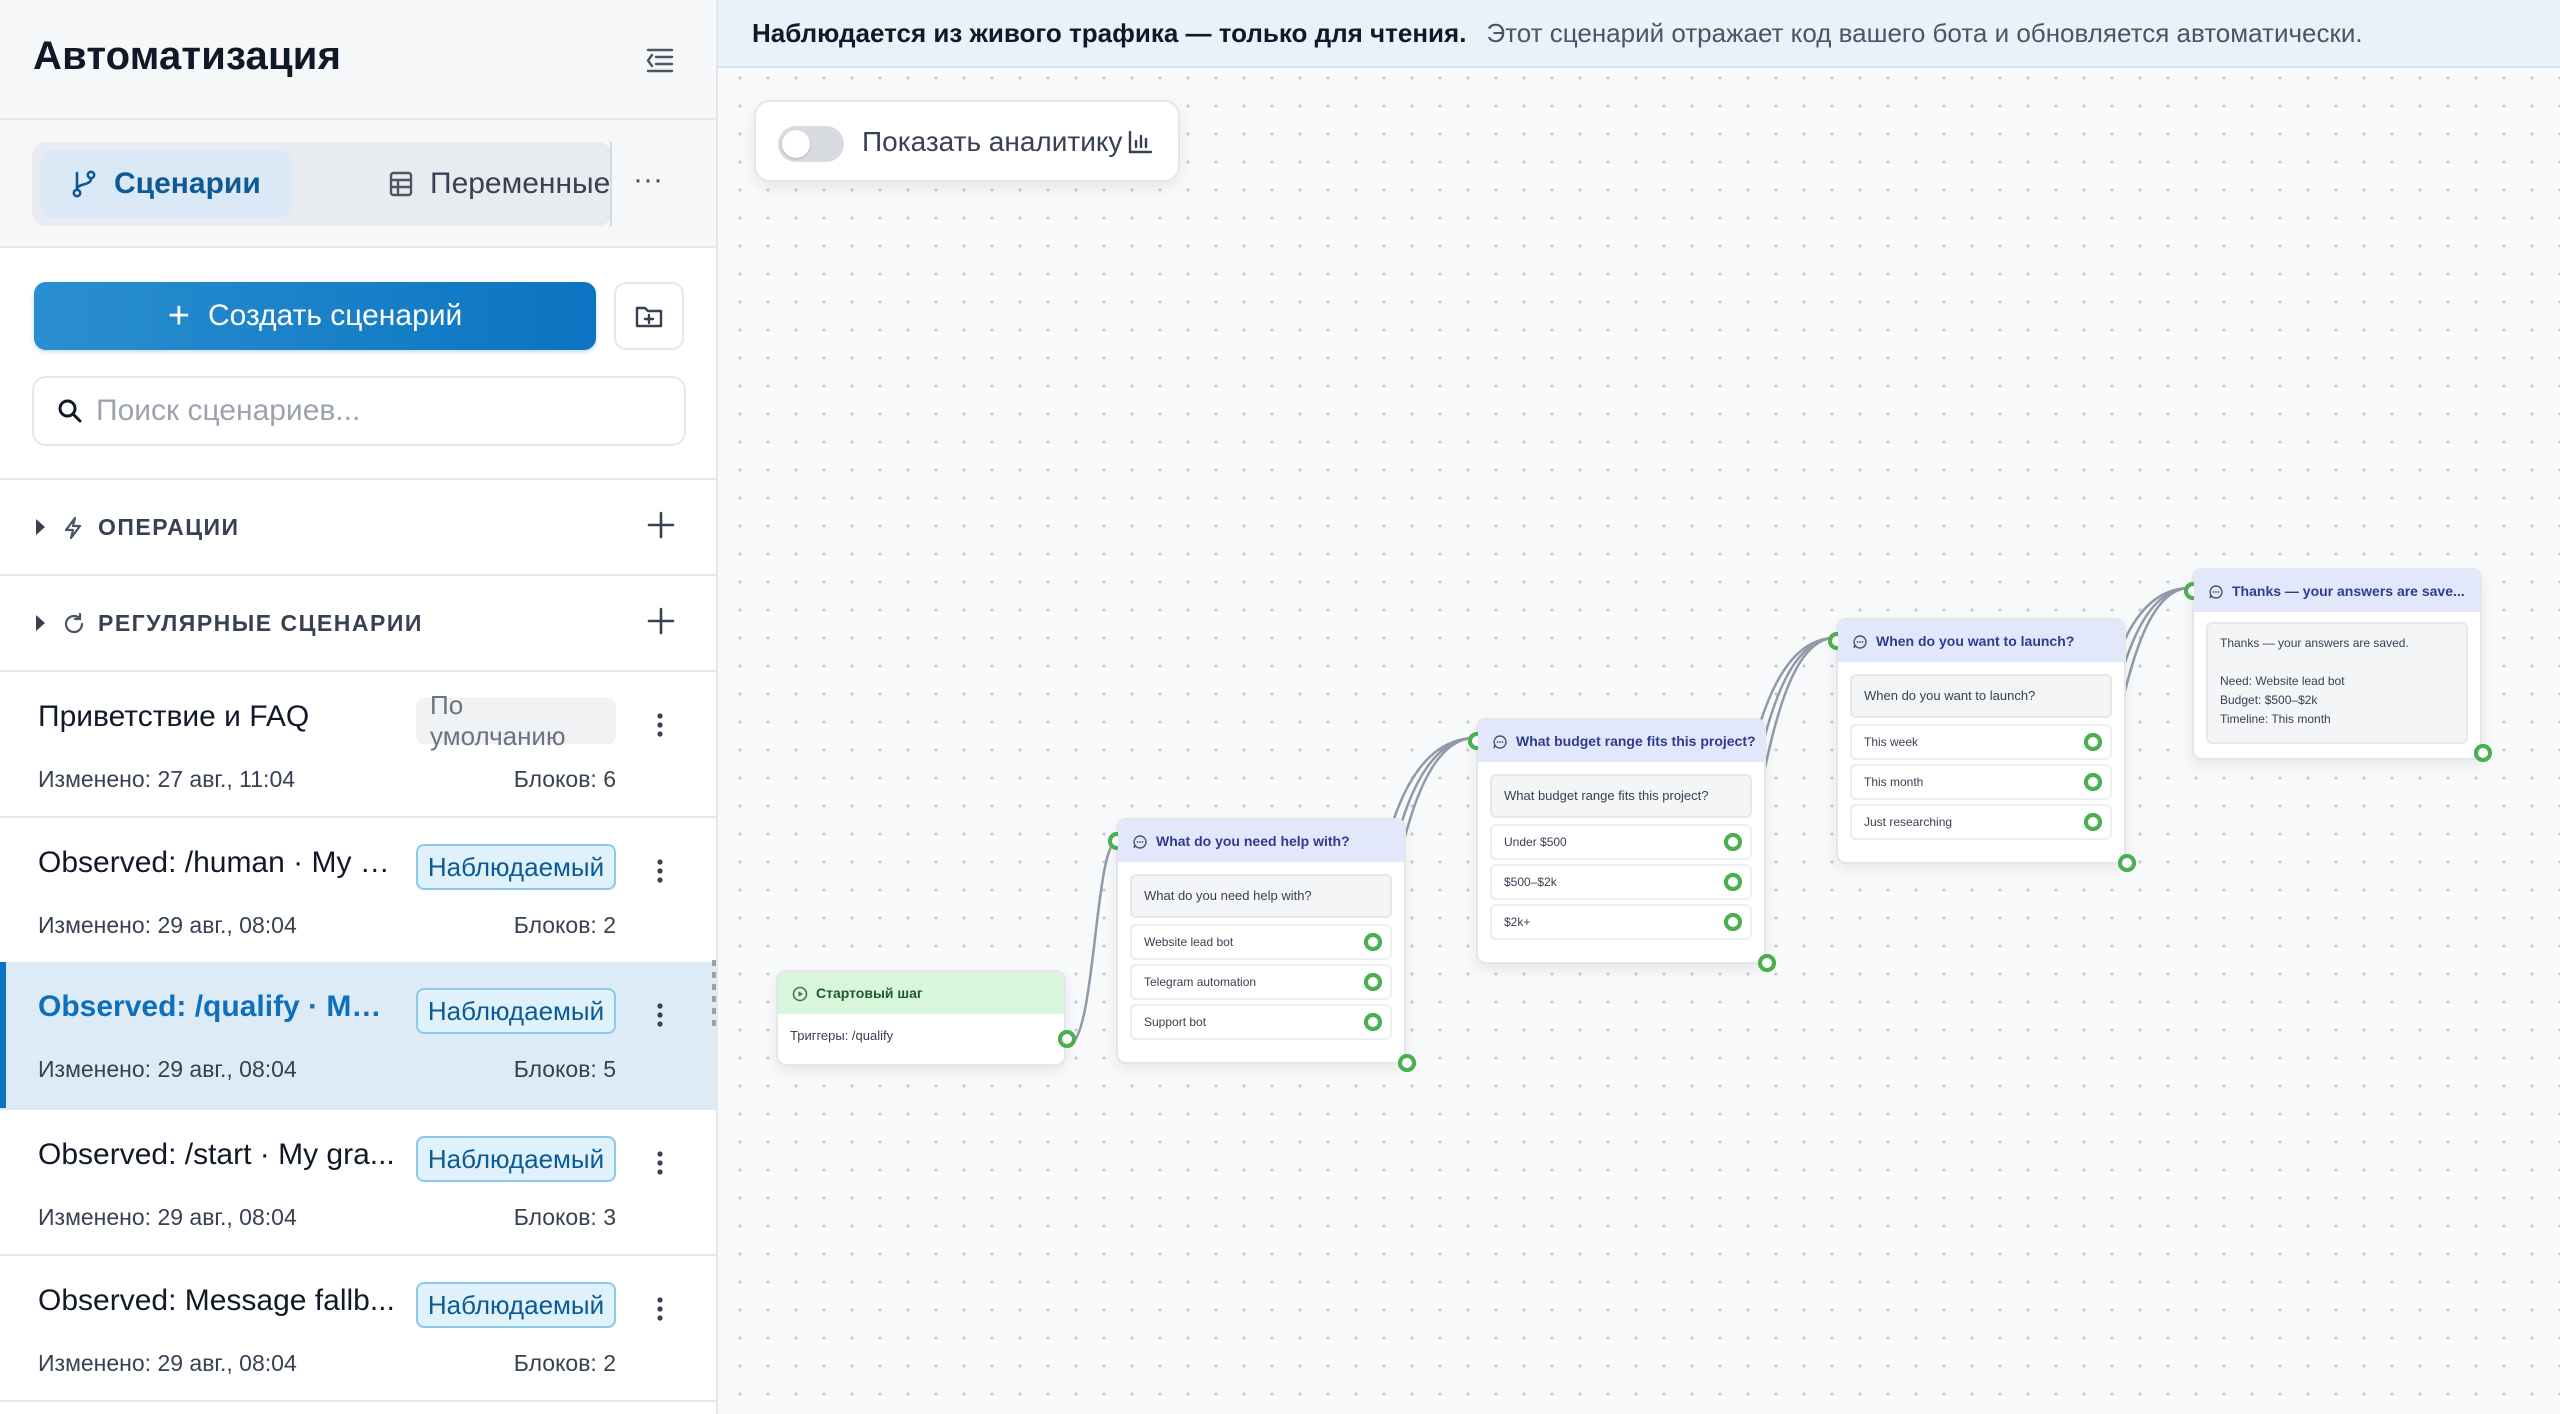  What do you see at coordinates (74, 623) in the screenshot?
I see `refresh-icon` at bounding box center [74, 623].